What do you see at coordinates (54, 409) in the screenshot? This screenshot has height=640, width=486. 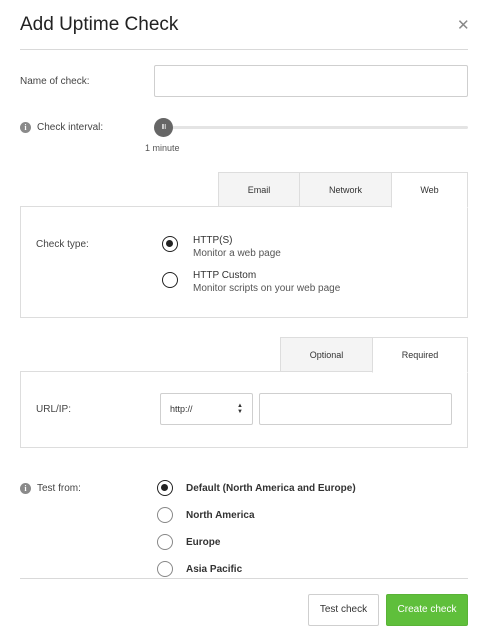 I see `url-label: URL/IP:` at bounding box center [54, 409].